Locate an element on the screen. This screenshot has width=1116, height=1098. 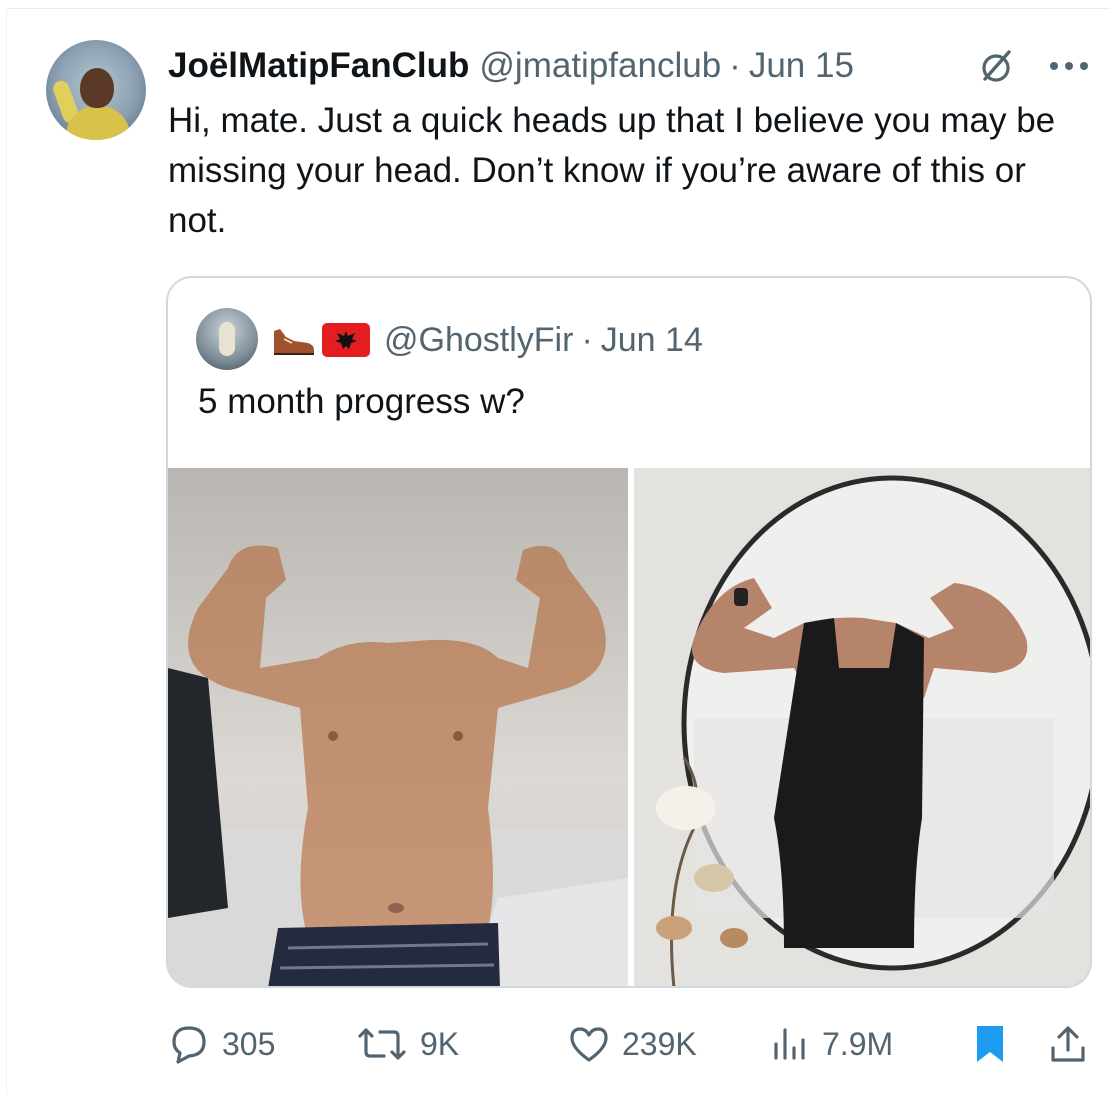
author-avatar is located at coordinates (96, 90).